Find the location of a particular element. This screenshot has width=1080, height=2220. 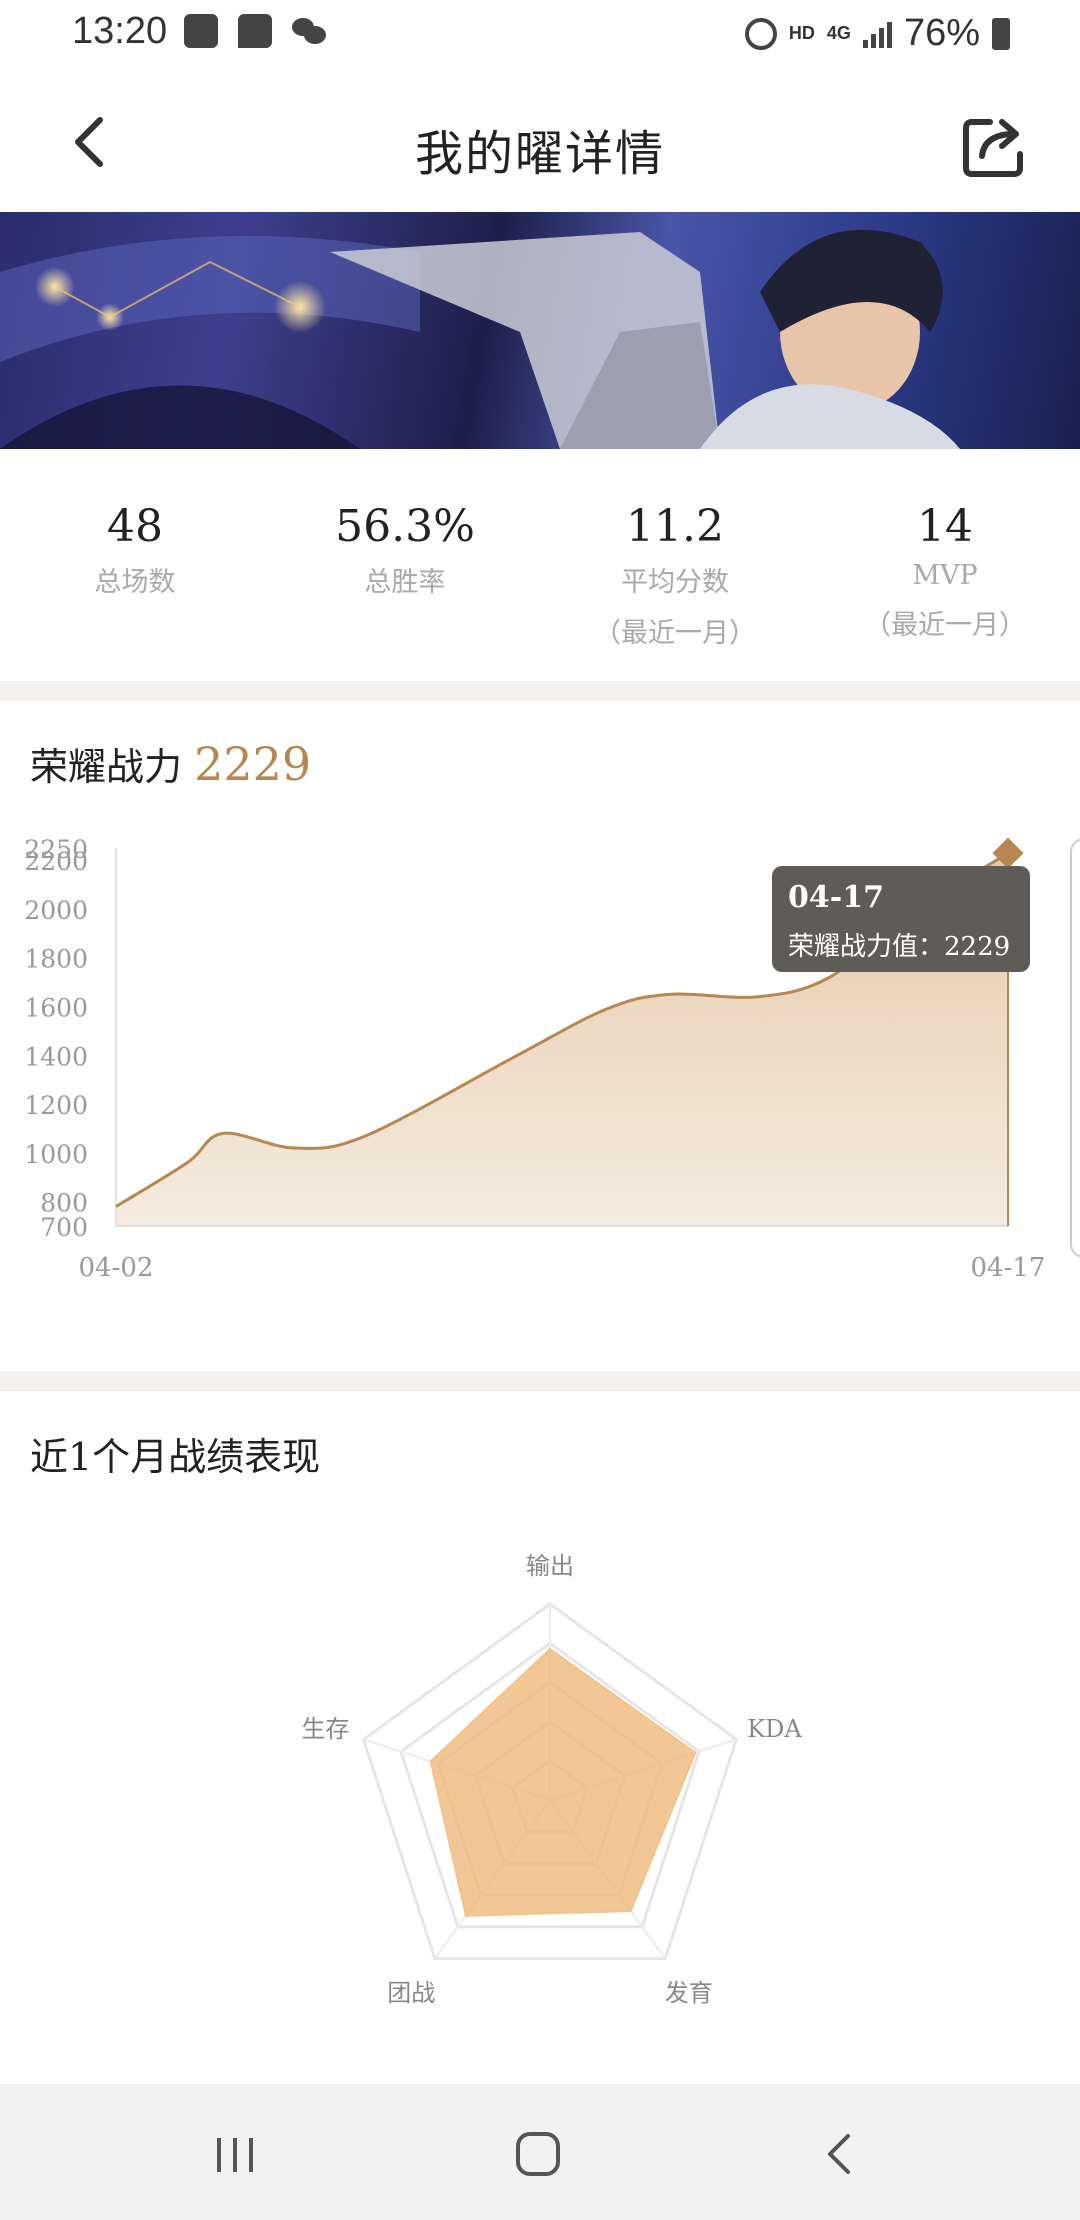

hero-banner is located at coordinates (540, 330).